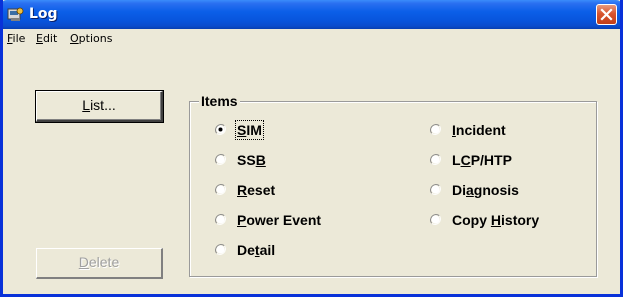 The image size is (623, 297). What do you see at coordinates (496, 190) in the screenshot?
I see `radio-label-post: gnosis` at bounding box center [496, 190].